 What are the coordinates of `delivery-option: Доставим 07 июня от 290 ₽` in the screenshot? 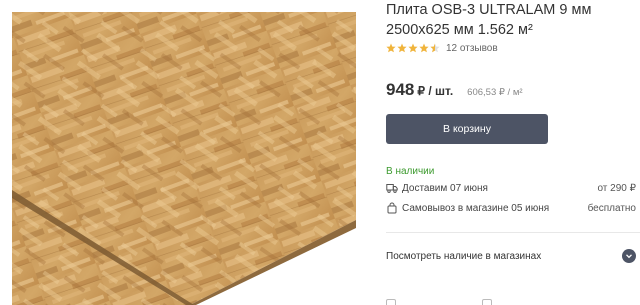 It's located at (511, 188).